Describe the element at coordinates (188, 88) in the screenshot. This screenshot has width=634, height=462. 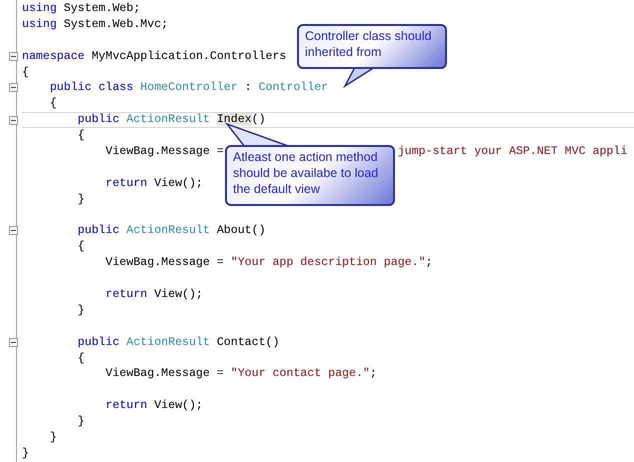
I see `code-line: public class HomeController : Controller` at that location.